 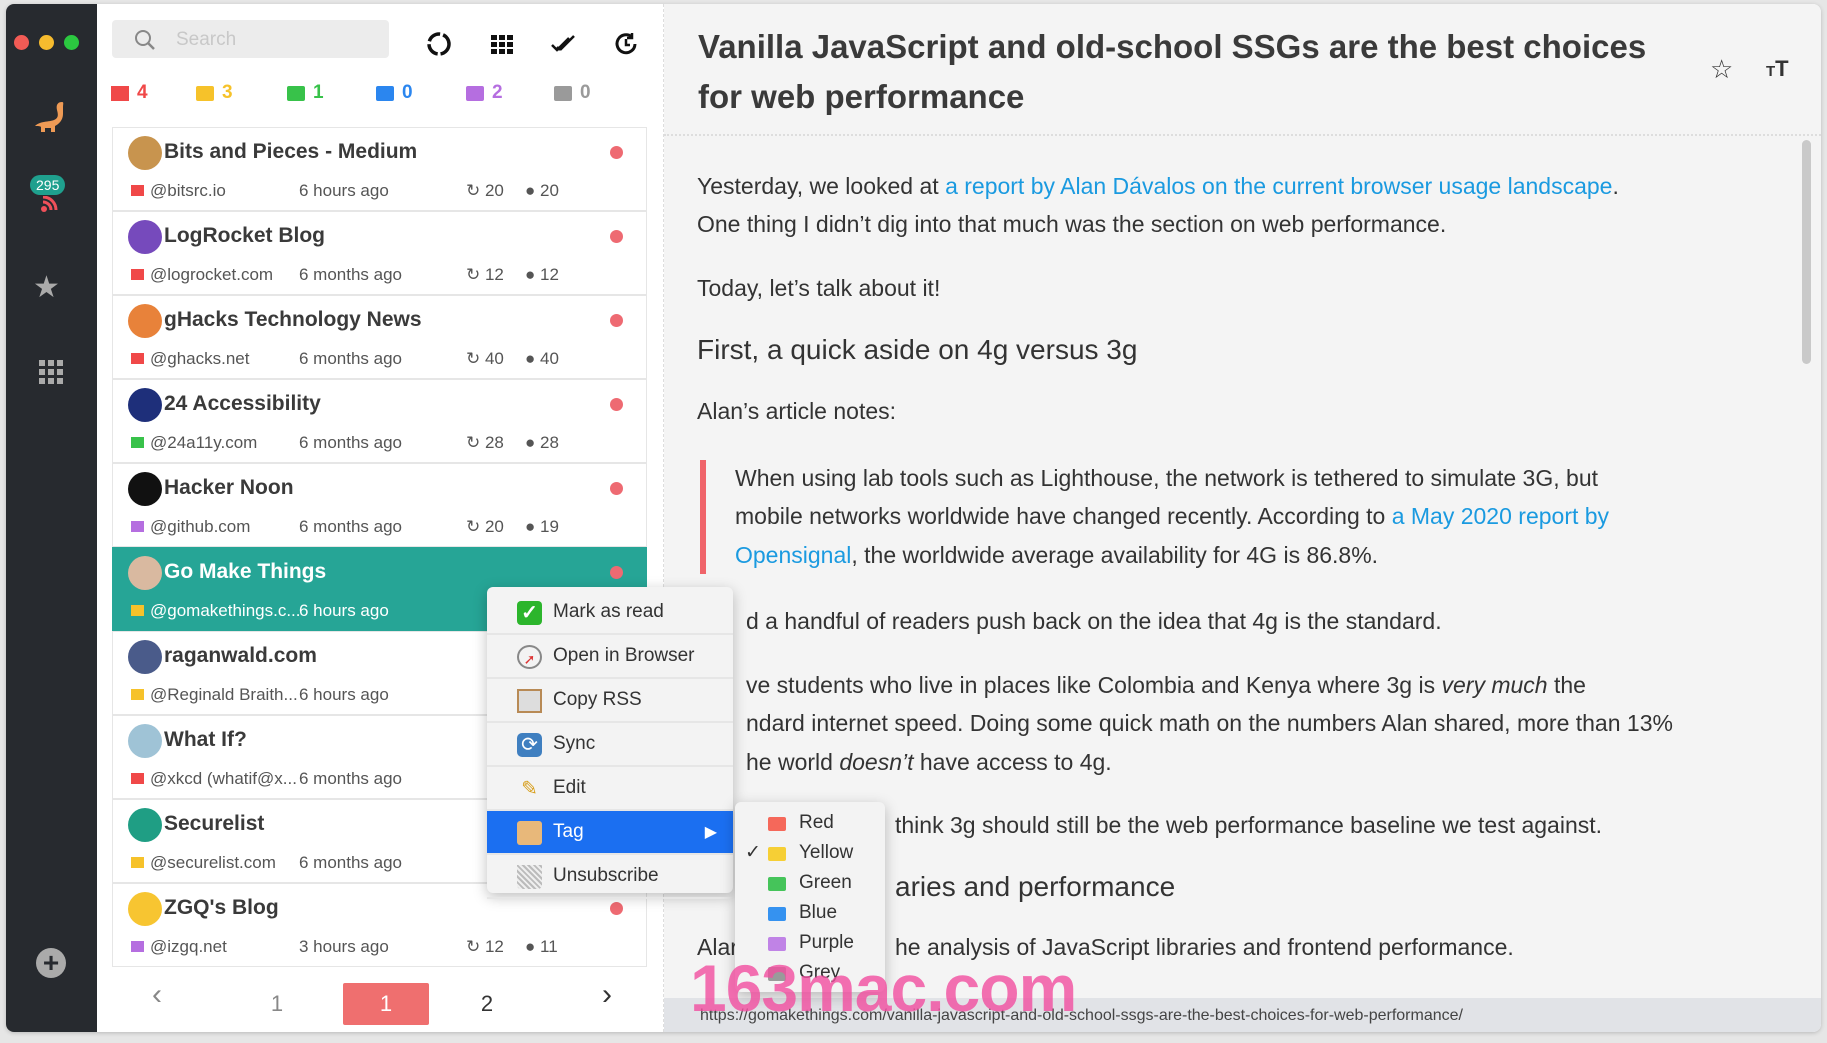 I want to click on unread-value: 28, so click(x=549, y=442).